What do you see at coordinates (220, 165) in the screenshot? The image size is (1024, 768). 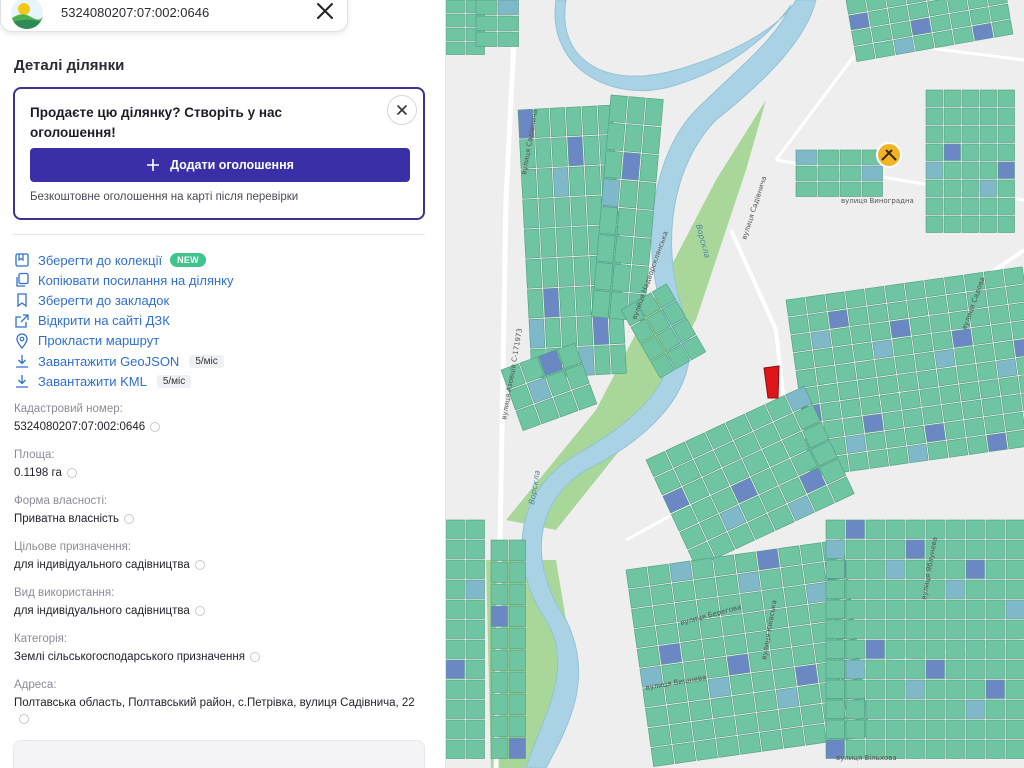 I see `add-listing-button: Додати оголошення` at bounding box center [220, 165].